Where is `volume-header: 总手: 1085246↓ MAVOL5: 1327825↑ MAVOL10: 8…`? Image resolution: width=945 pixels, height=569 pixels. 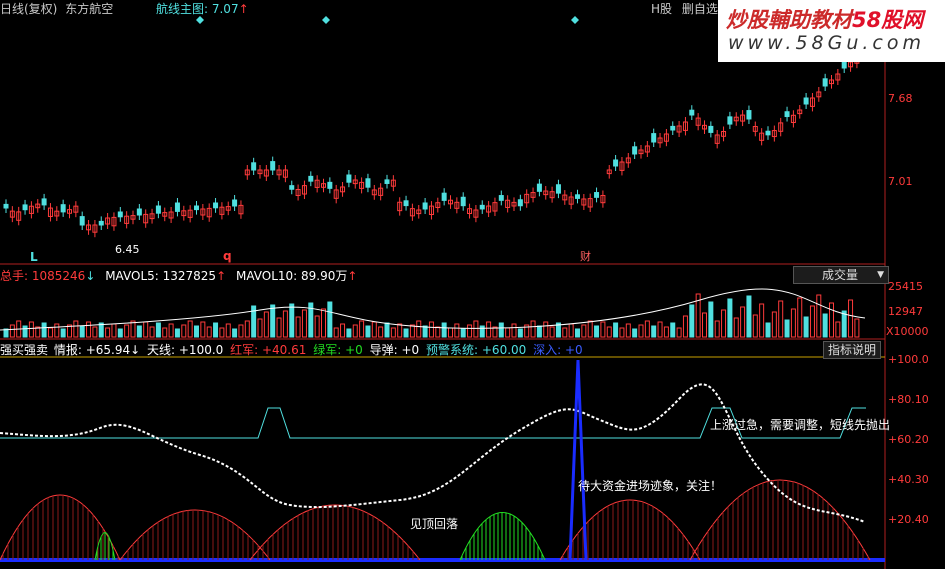
volume-header: 总手: 1085246↓ MAVOL5: 1327825↑ MAVOL10: 8… is located at coordinates (178, 275).